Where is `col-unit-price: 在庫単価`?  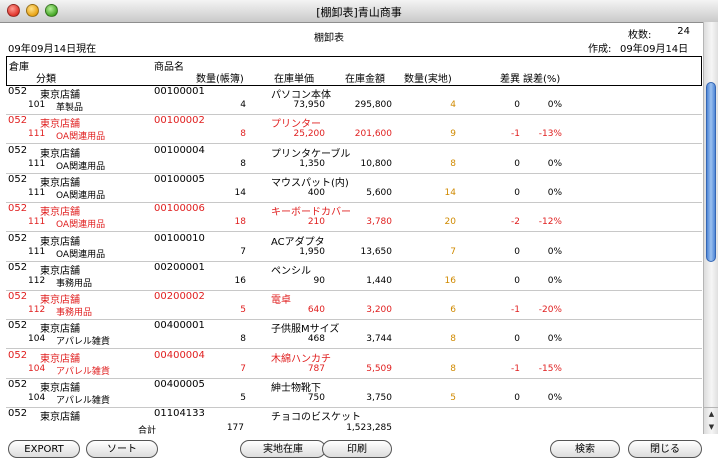
col-unit-price: 在庫単価 is located at coordinates (294, 79).